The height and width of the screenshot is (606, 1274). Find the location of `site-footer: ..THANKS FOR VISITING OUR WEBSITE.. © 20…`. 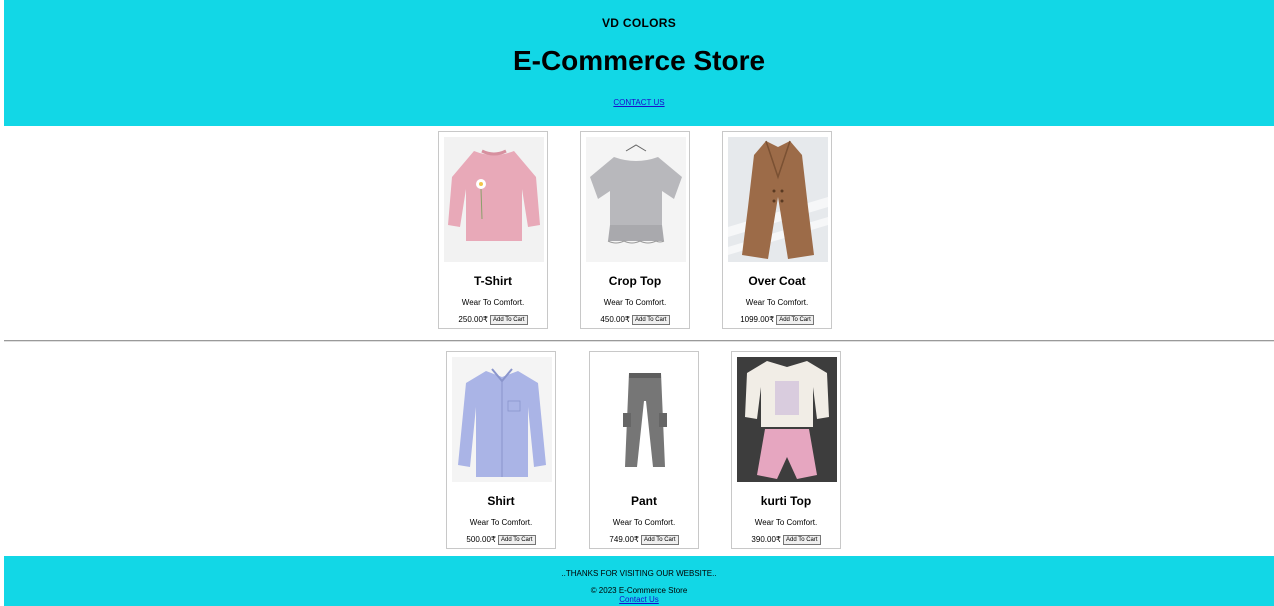

site-footer: ..THANKS FOR VISITING OUR WEBSITE.. © 20… is located at coordinates (639, 581).